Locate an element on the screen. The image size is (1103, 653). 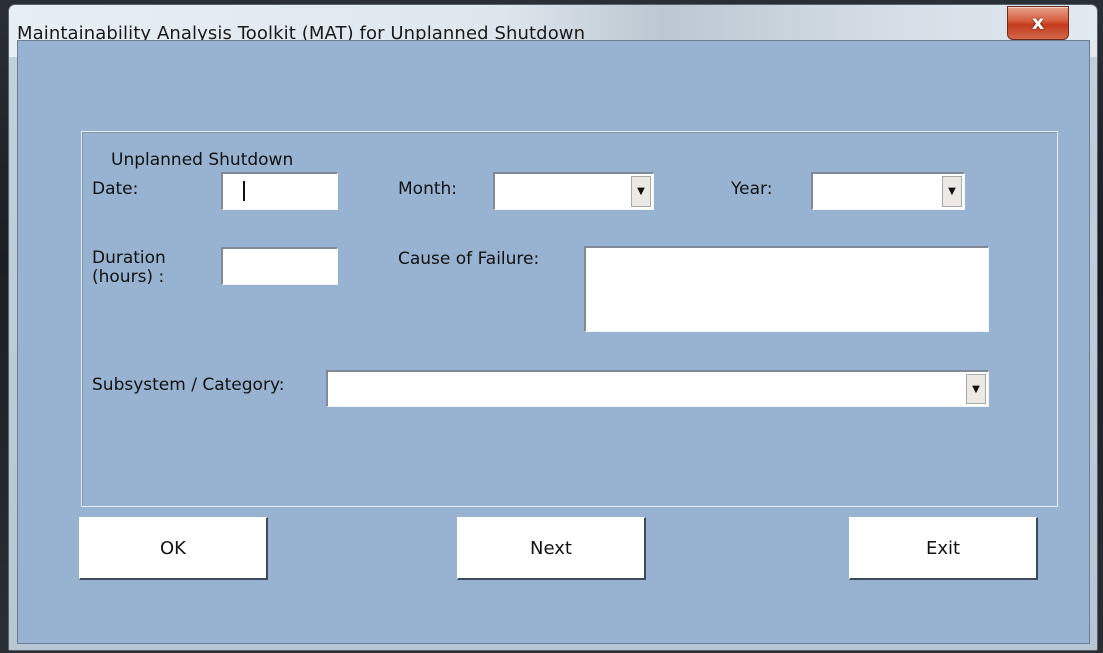
next-button: Next is located at coordinates (551, 548).